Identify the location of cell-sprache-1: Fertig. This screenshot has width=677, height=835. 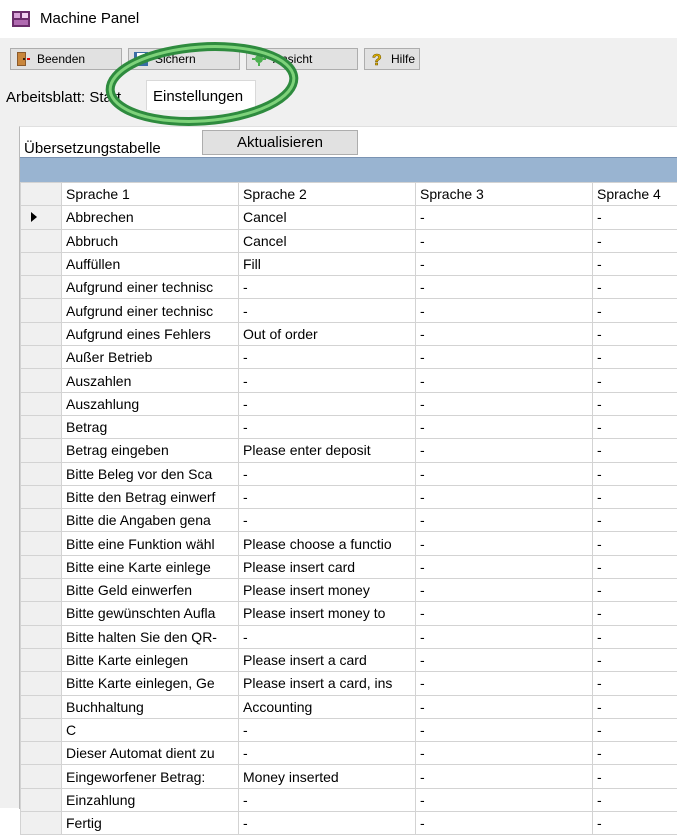
(150, 823).